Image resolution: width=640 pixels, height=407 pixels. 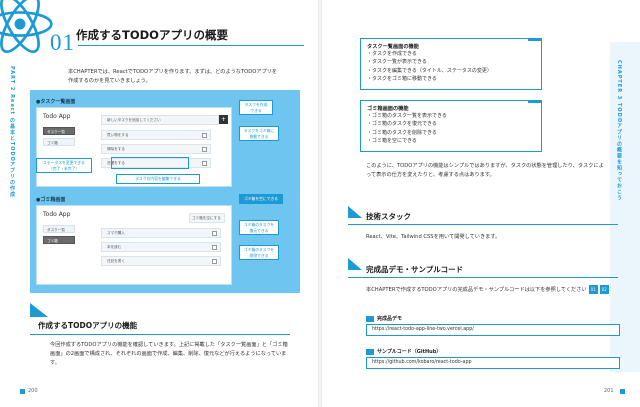 I want to click on trash-row: 本を読む, so click(x=161, y=247).